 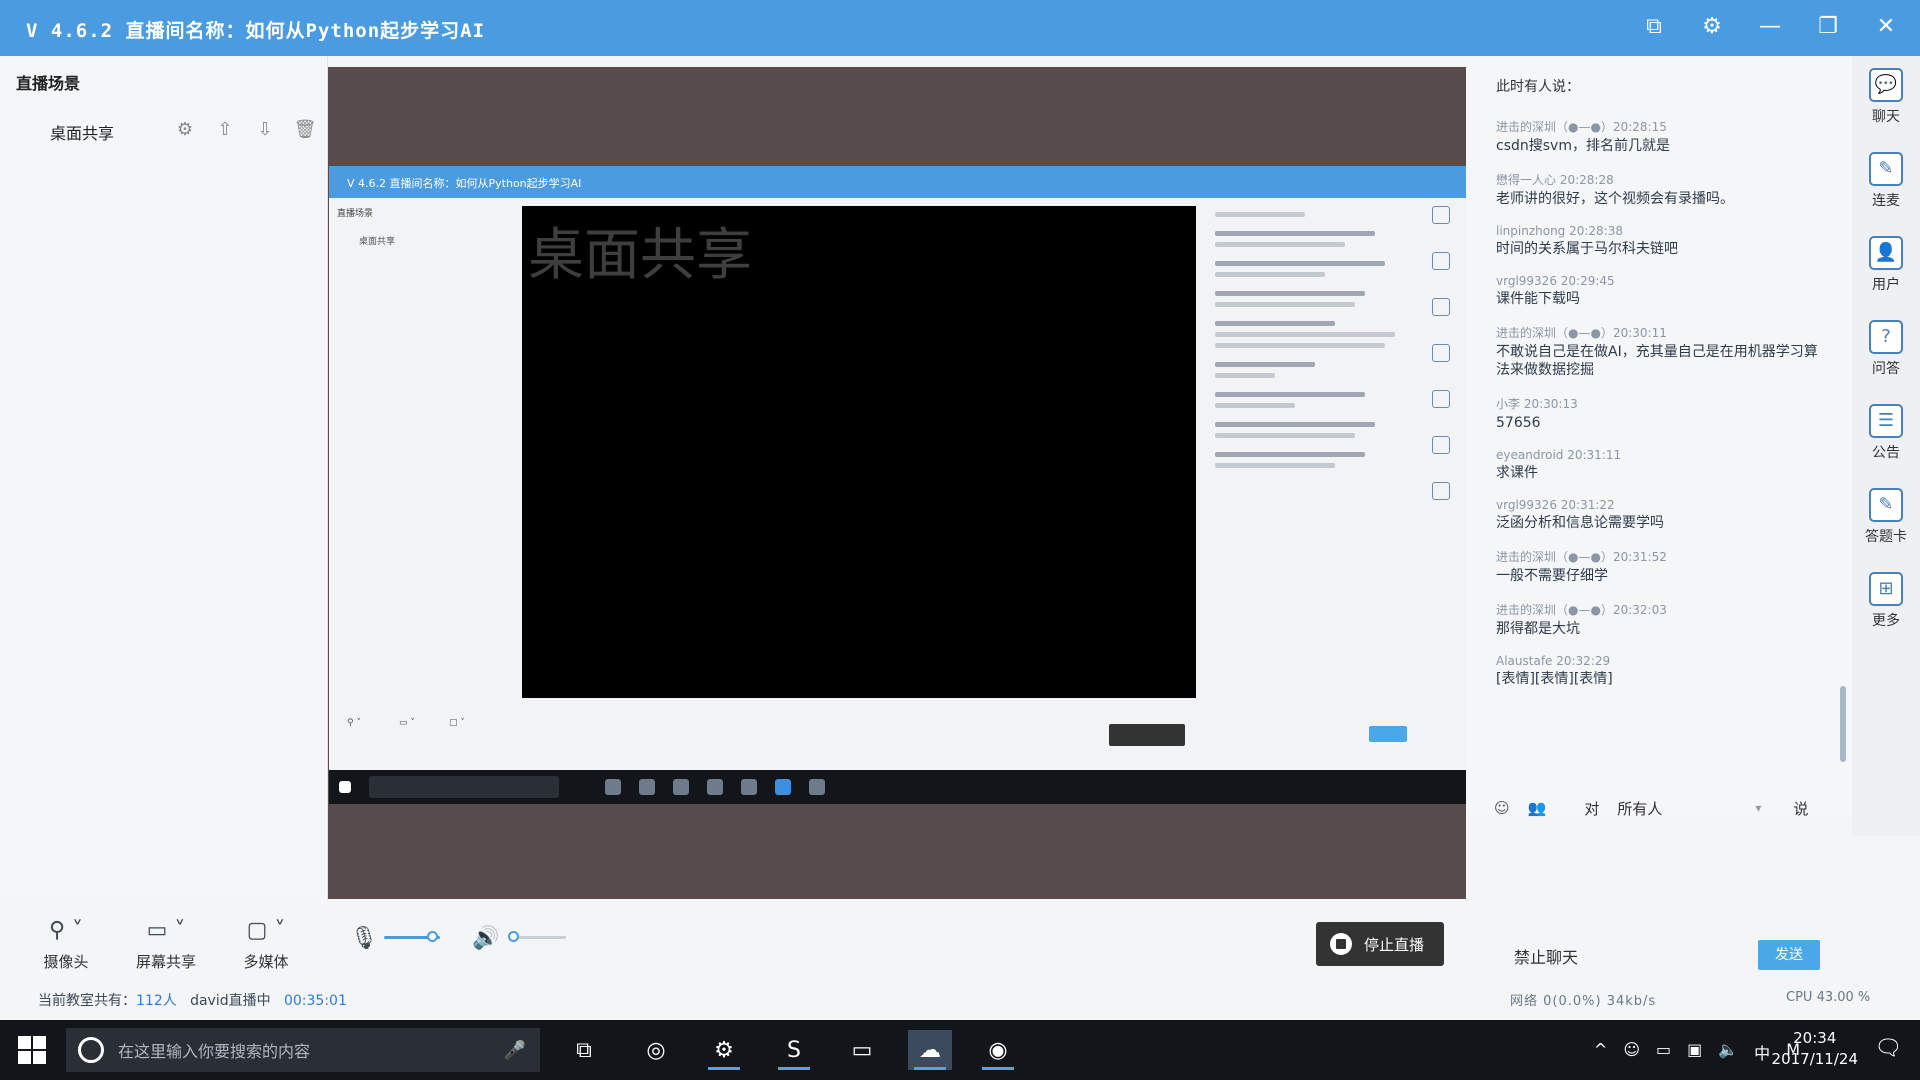 I want to click on speaker-volume-slider, so click(x=536, y=936).